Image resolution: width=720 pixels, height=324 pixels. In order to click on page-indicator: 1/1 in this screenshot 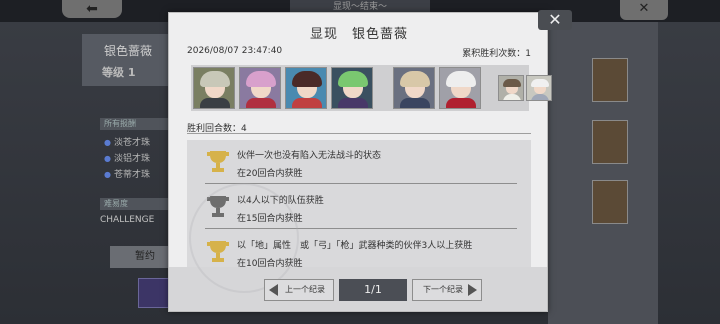, I will do `click(373, 290)`.